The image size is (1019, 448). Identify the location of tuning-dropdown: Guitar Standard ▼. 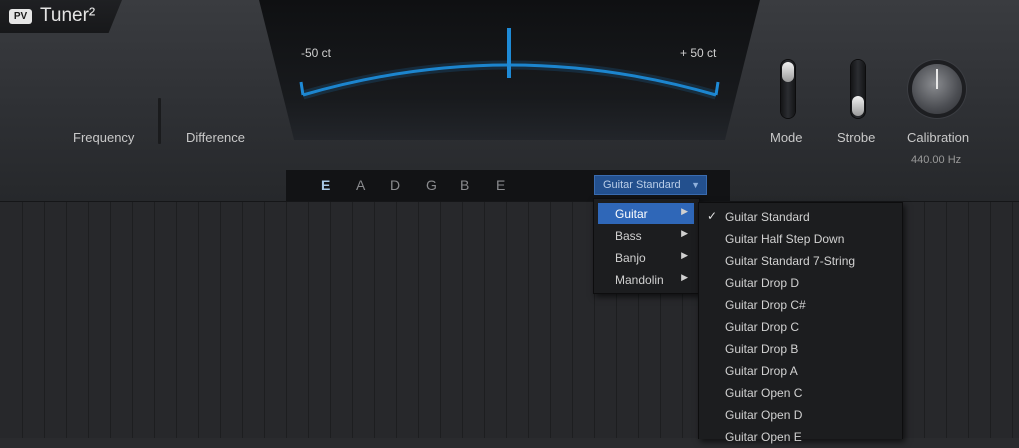
(650, 185).